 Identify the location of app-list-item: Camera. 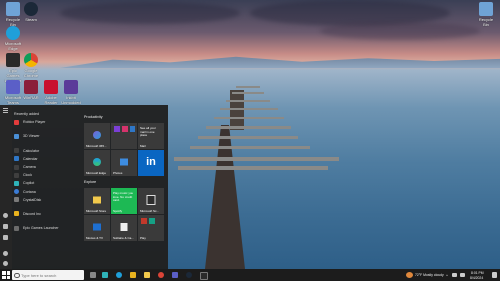
(47, 167).